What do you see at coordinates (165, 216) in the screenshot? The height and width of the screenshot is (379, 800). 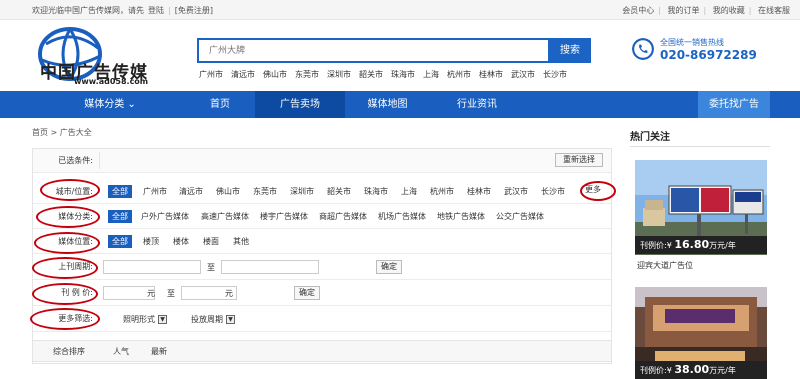 I see `media-type-option: 户外广告媒体` at bounding box center [165, 216].